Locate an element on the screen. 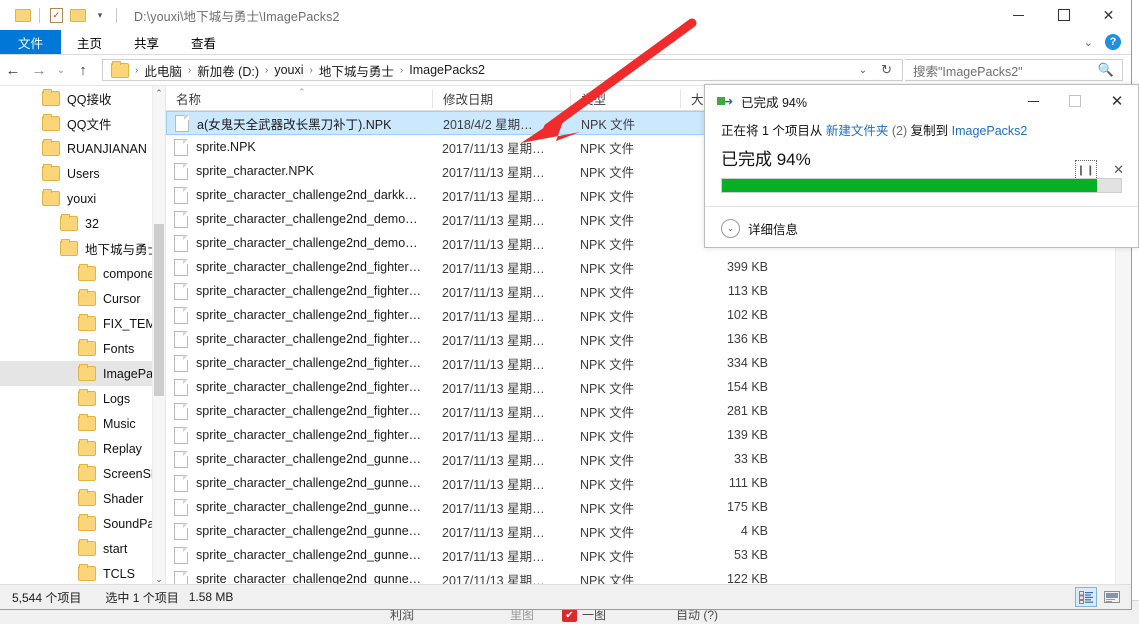 Image resolution: width=1139 pixels, height=624 pixels. tree-item-start: start is located at coordinates (82, 548).